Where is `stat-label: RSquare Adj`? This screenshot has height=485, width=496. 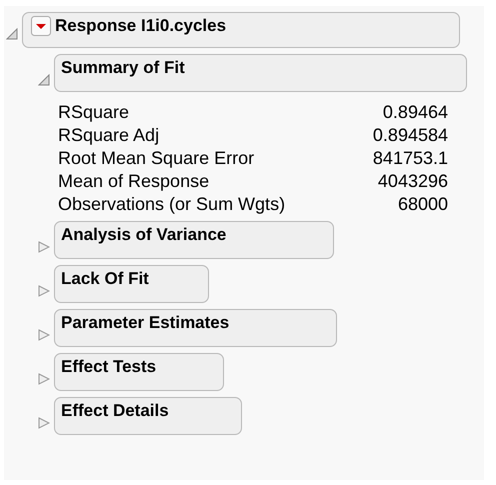 stat-label: RSquare Adj is located at coordinates (109, 135).